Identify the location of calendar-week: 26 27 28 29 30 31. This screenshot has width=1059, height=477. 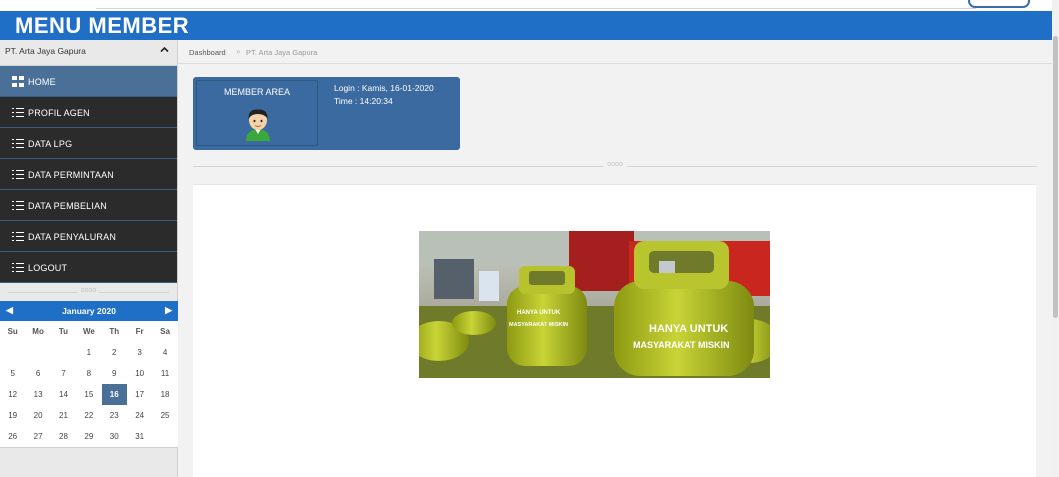
(89, 436).